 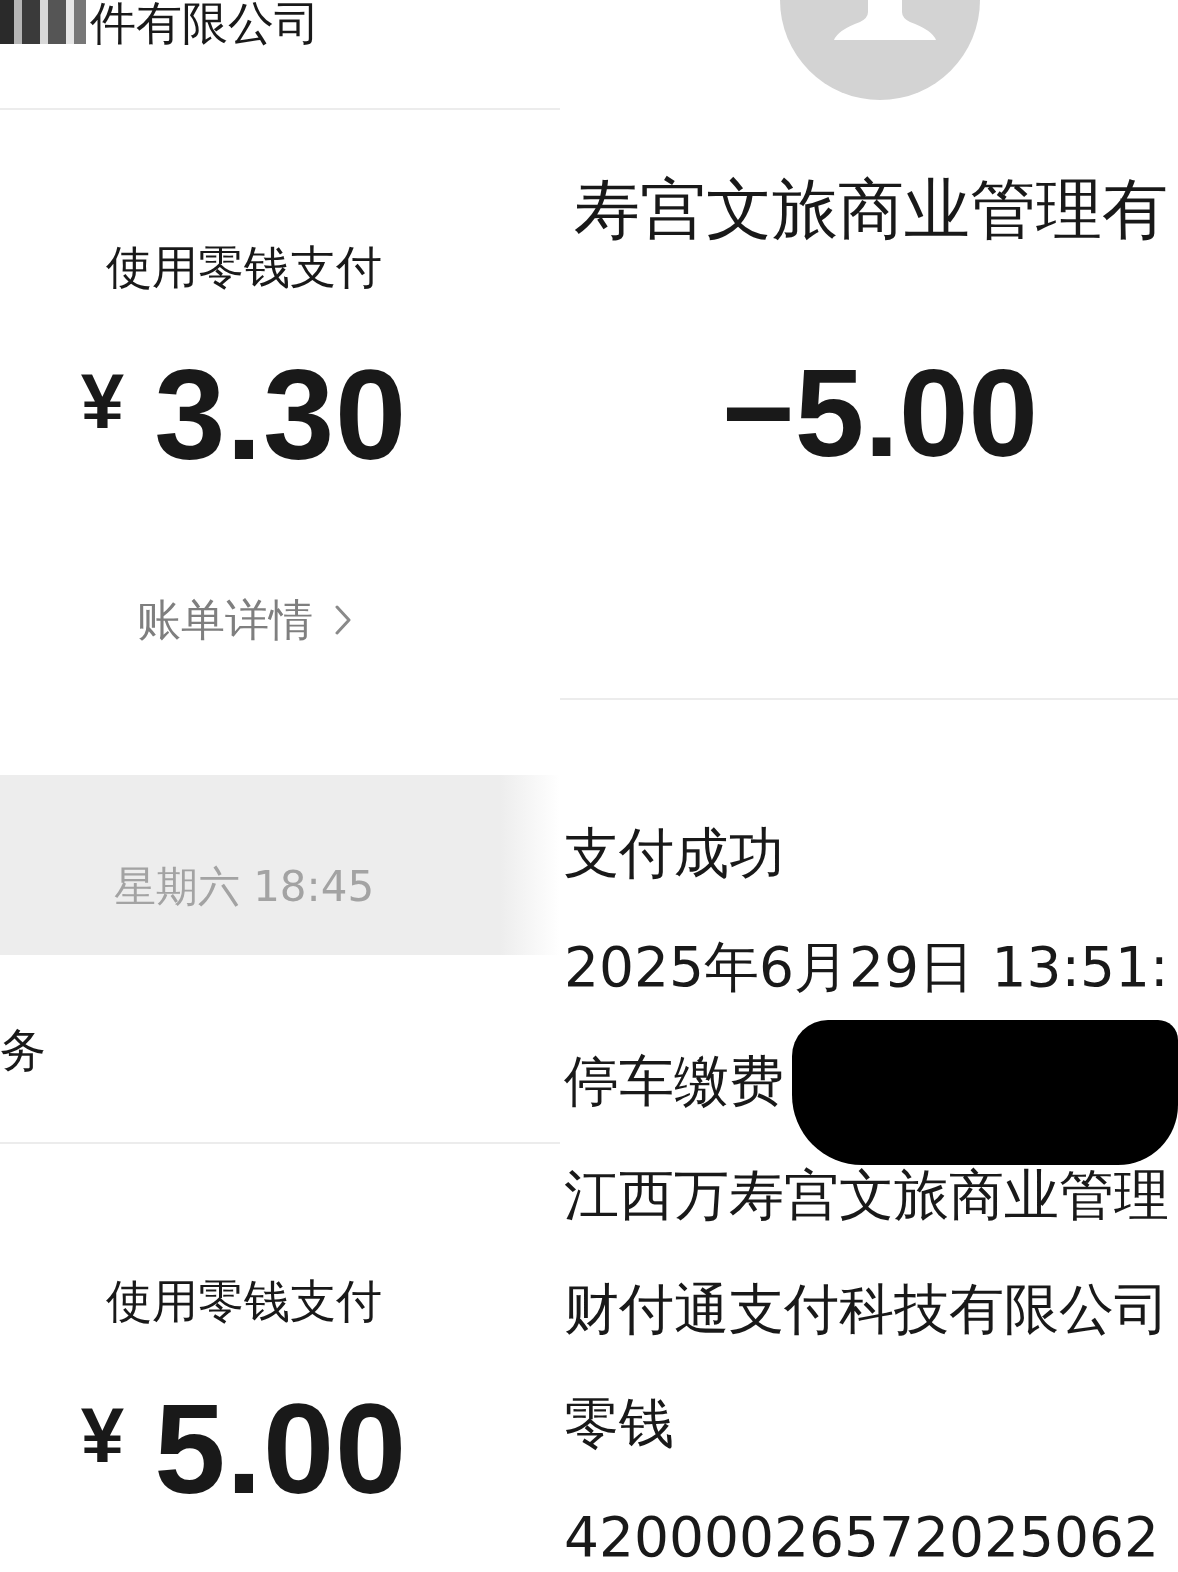 I want to click on merchant-name: 寿宫文旅商业管理有, so click(x=871, y=209).